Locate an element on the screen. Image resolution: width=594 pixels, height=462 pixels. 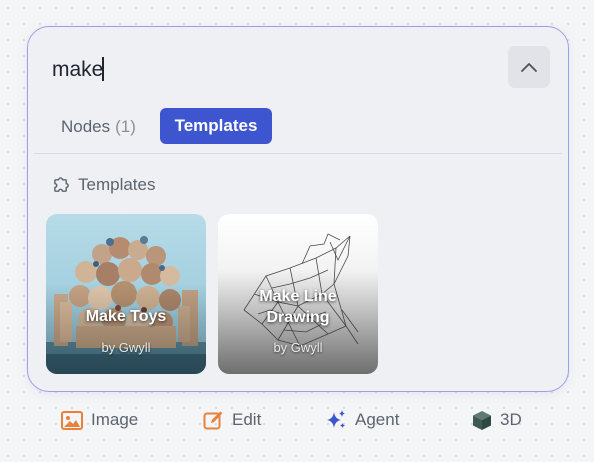
puzzle-icon is located at coordinates (61, 184).